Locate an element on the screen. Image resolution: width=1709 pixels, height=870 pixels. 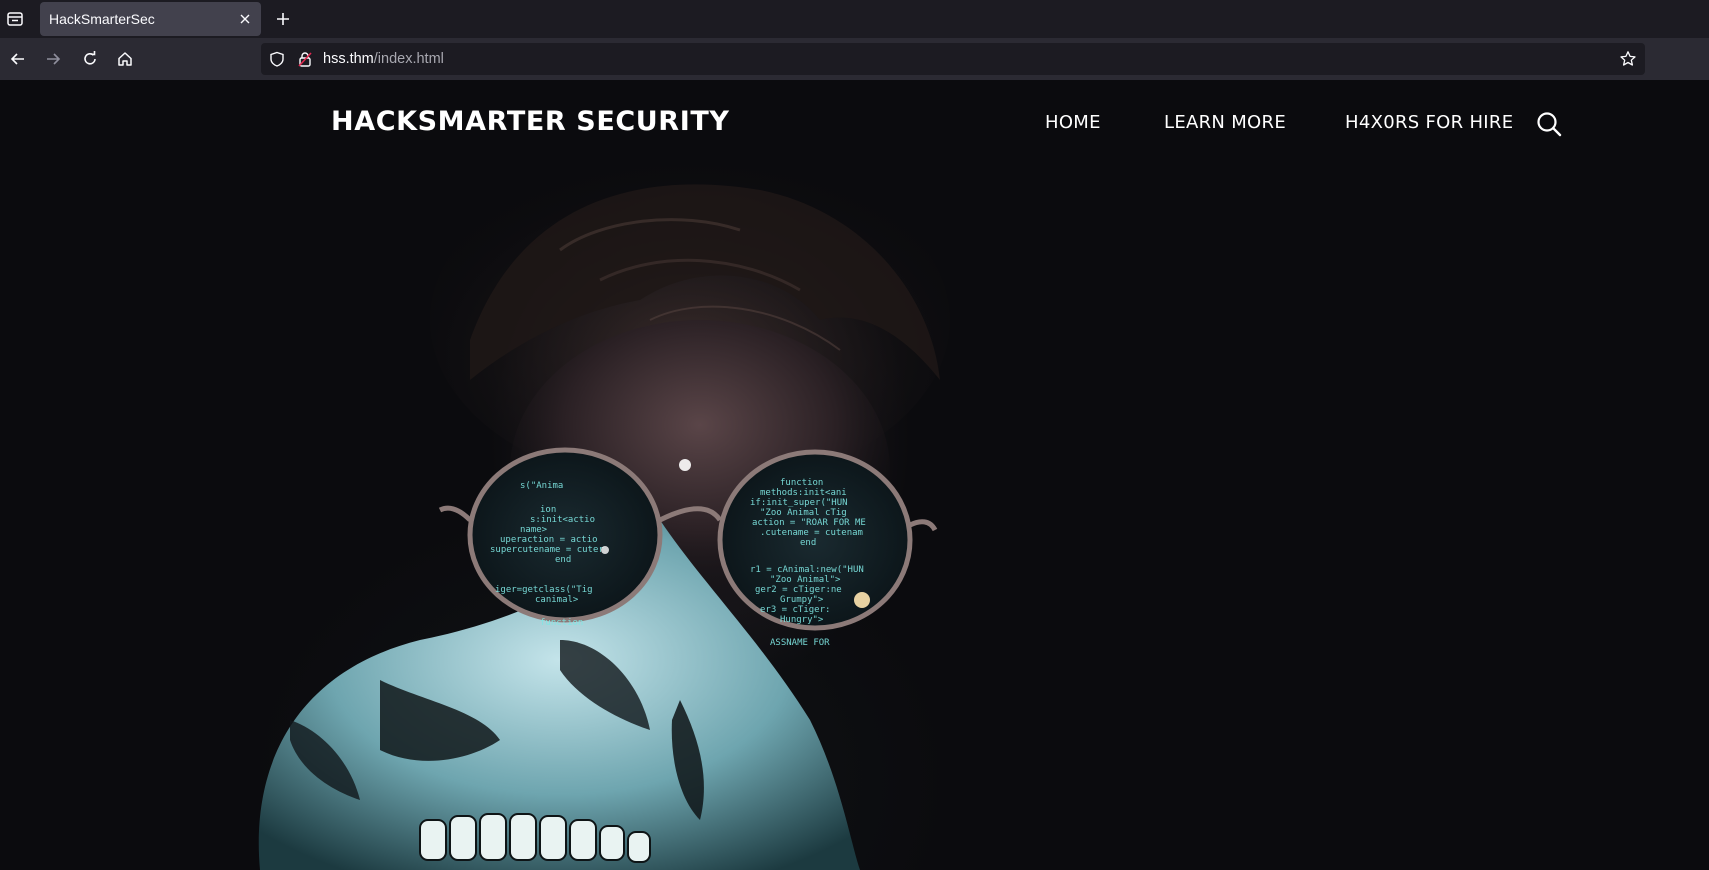
address-bar: hss.thm/index.html is located at coordinates (953, 59).